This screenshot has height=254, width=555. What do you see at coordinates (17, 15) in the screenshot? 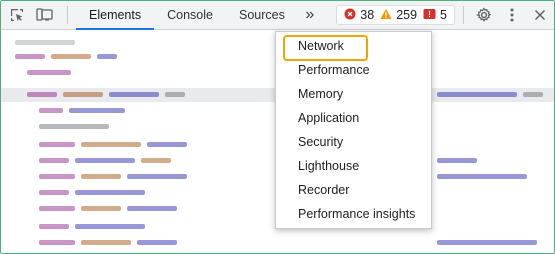
I see `inspect-element-icon` at bounding box center [17, 15].